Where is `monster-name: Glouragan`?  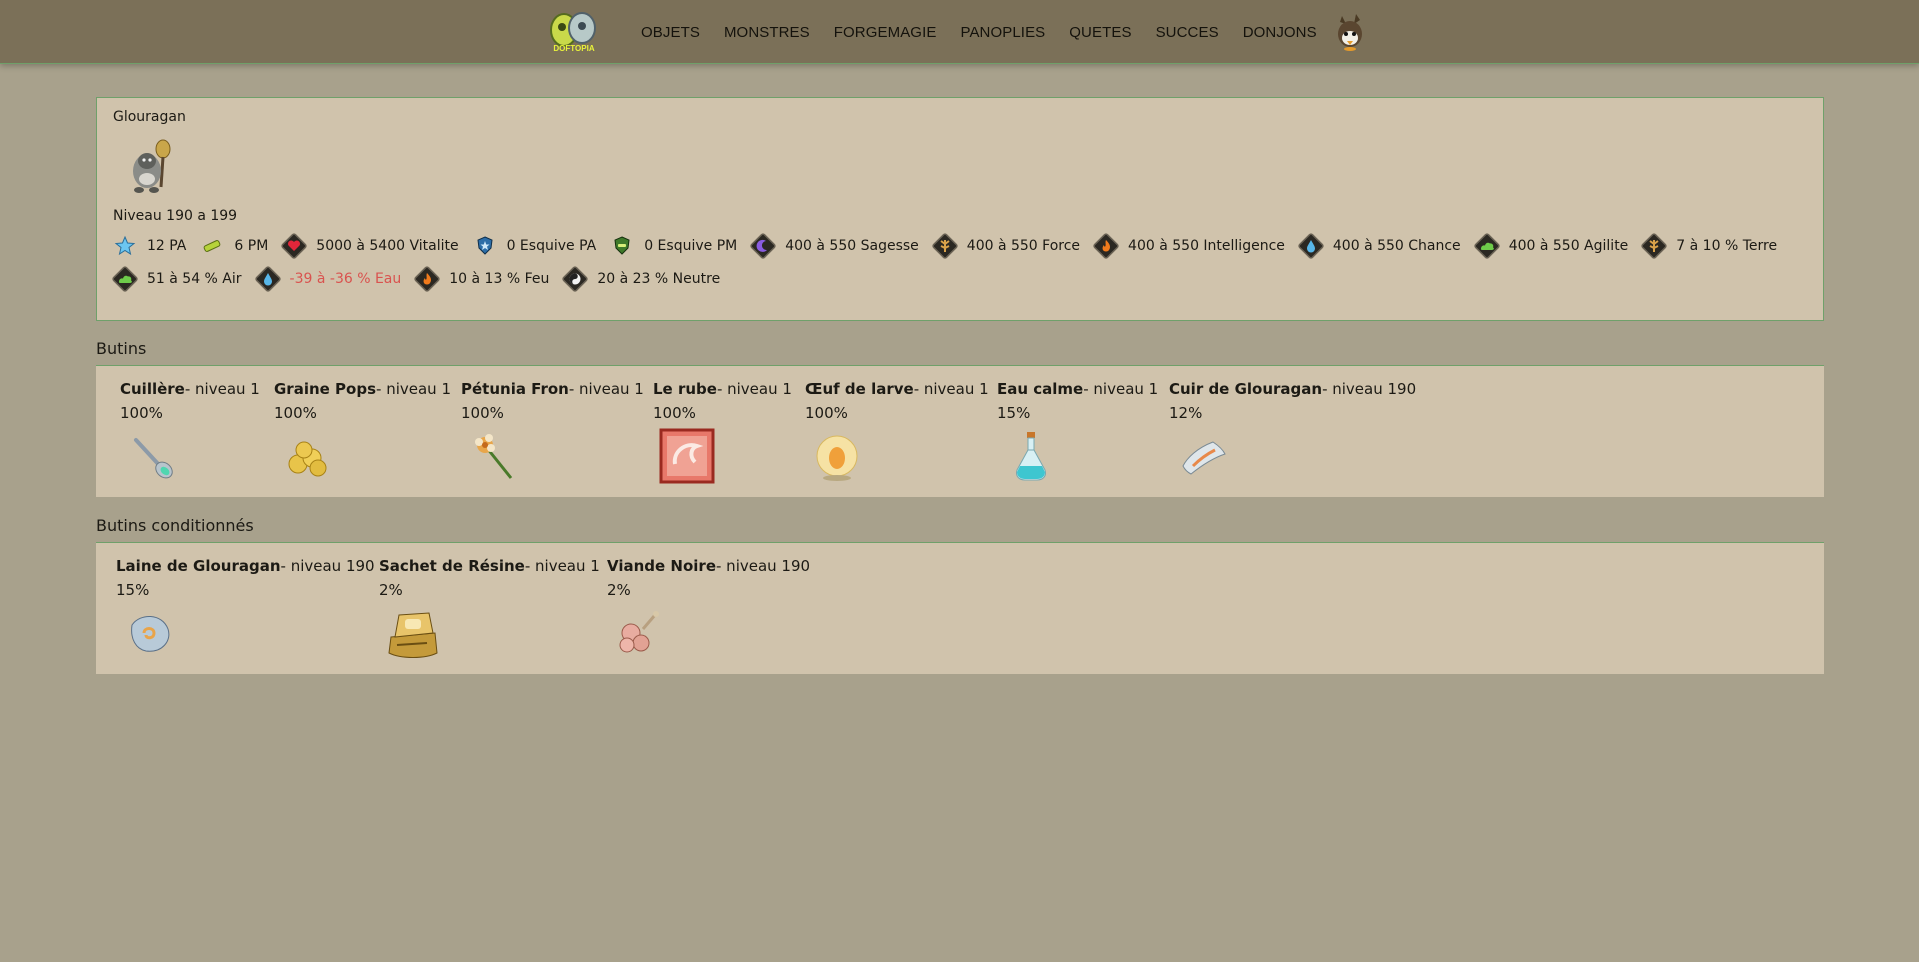
monster-name: Glouragan is located at coordinates (149, 117).